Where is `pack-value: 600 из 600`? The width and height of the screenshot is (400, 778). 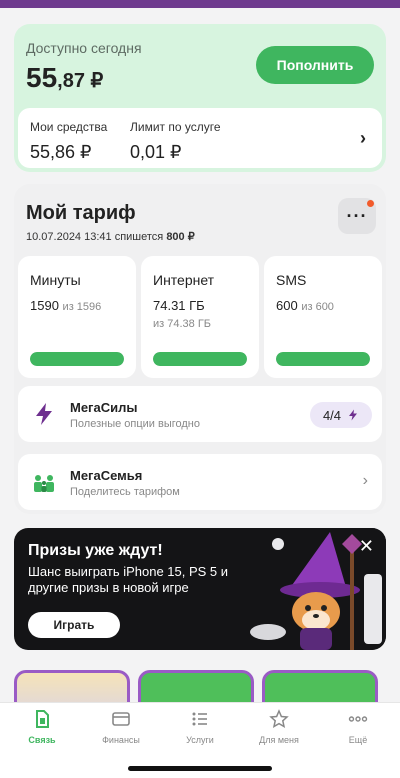
pack-value: 600 из 600 is located at coordinates (305, 305).